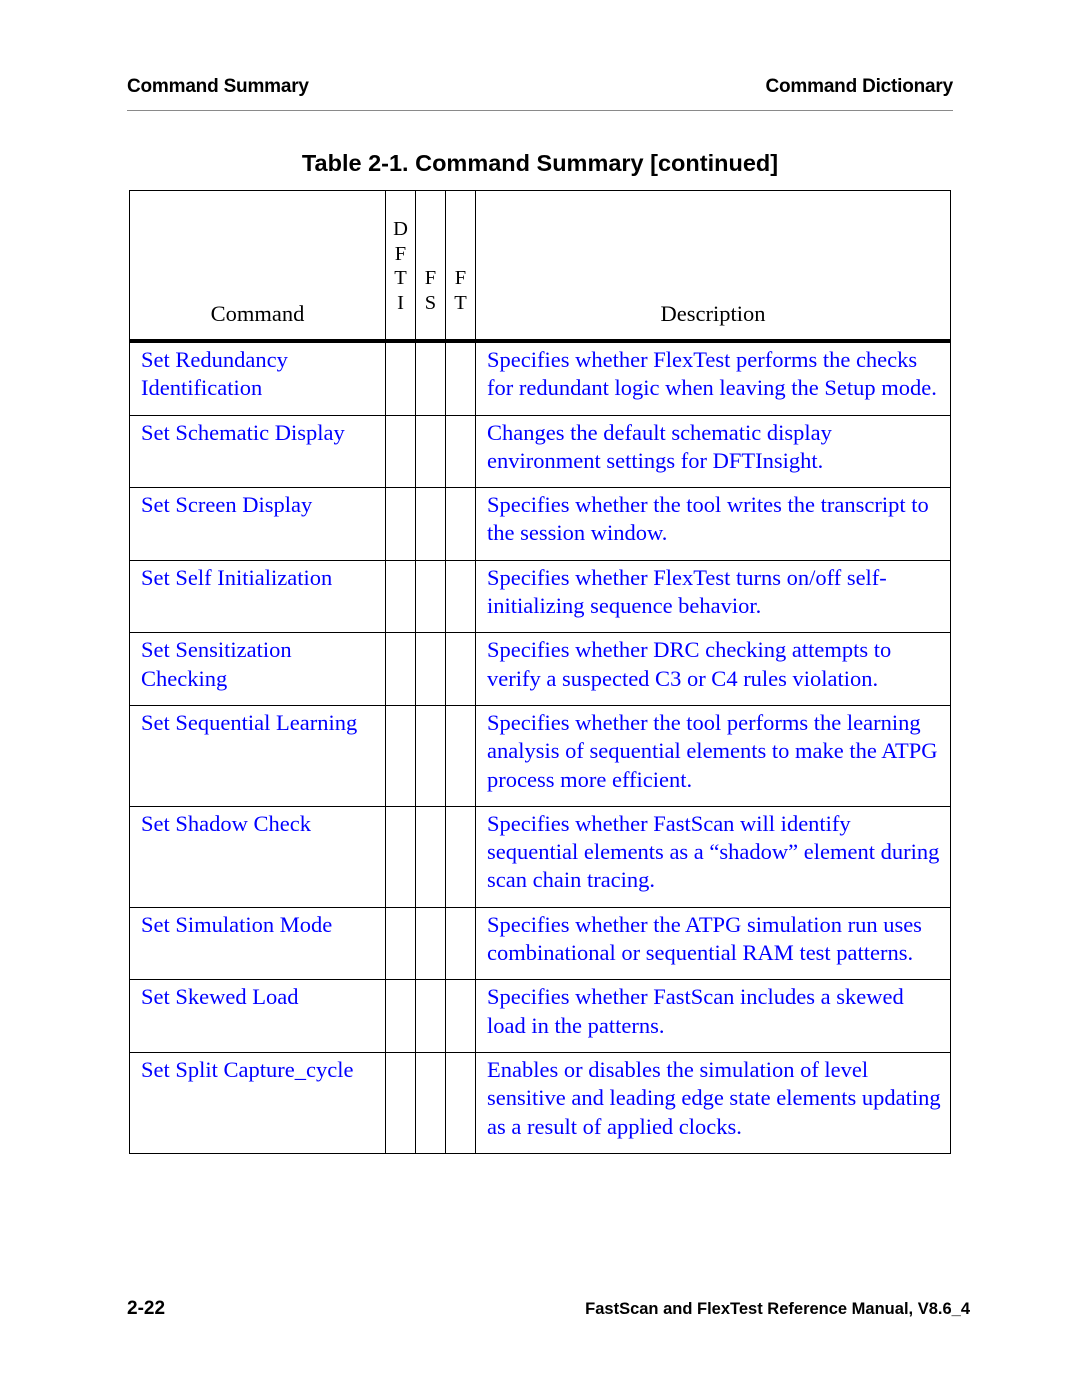 The height and width of the screenshot is (1397, 1080). What do you see at coordinates (226, 823) in the screenshot?
I see `command-link-set-shadow-check: Set Shadow Check` at bounding box center [226, 823].